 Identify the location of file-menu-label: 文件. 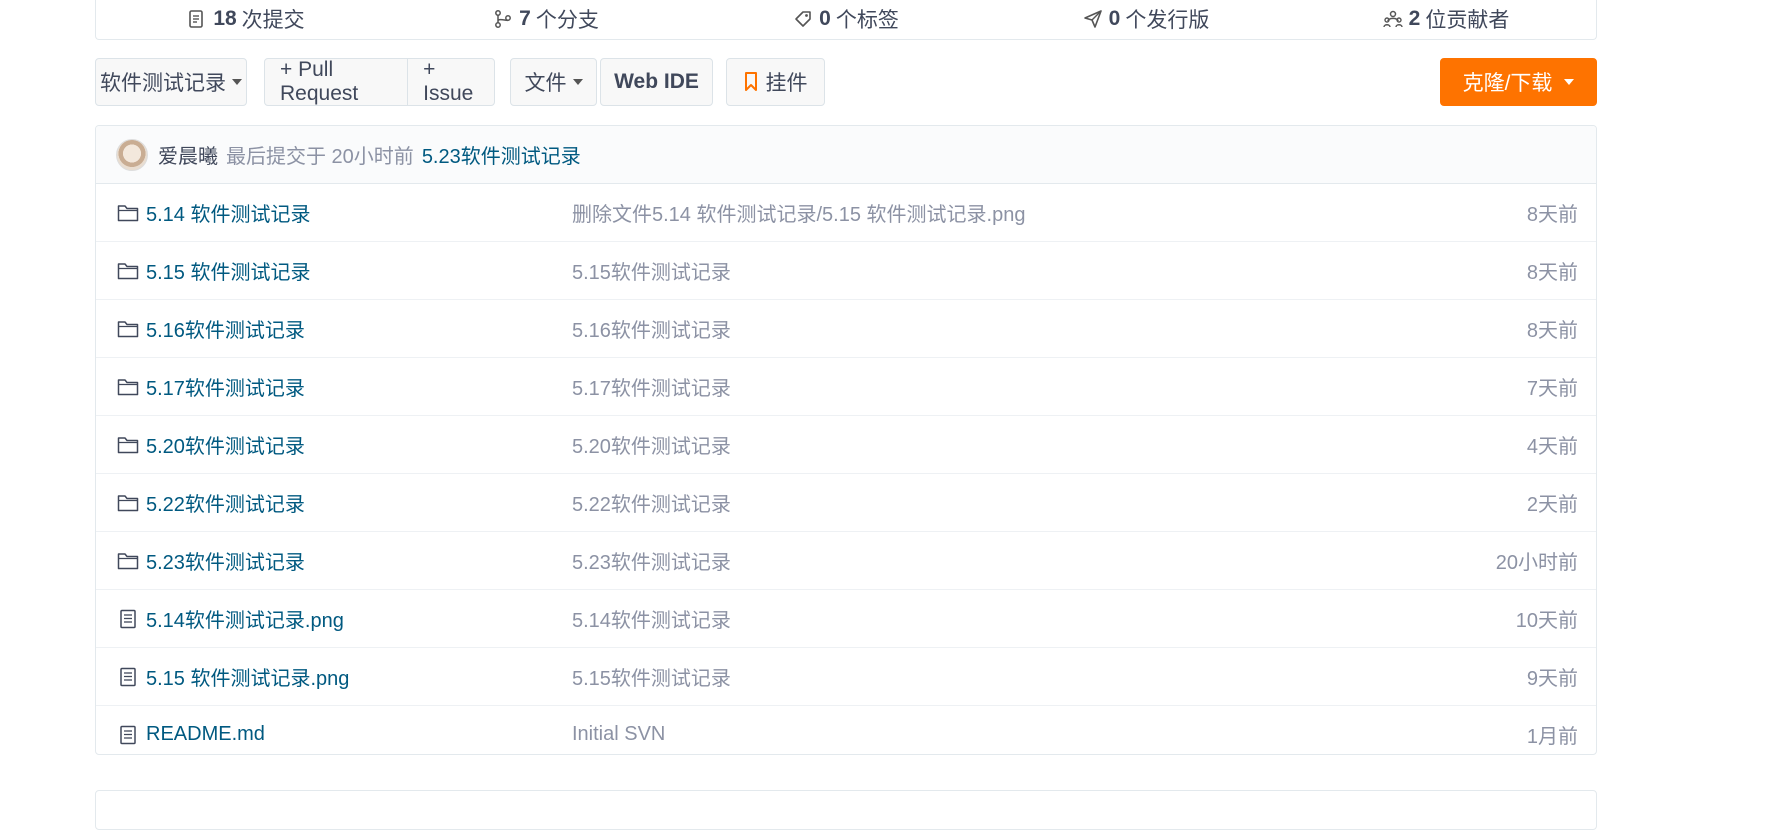
(545, 83).